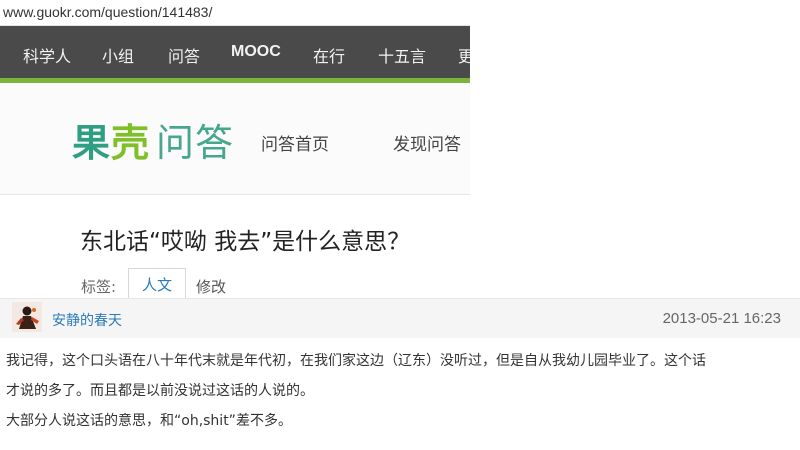  Describe the element at coordinates (131, 143) in the screenshot. I see `logo-char-ke: 壳` at that location.